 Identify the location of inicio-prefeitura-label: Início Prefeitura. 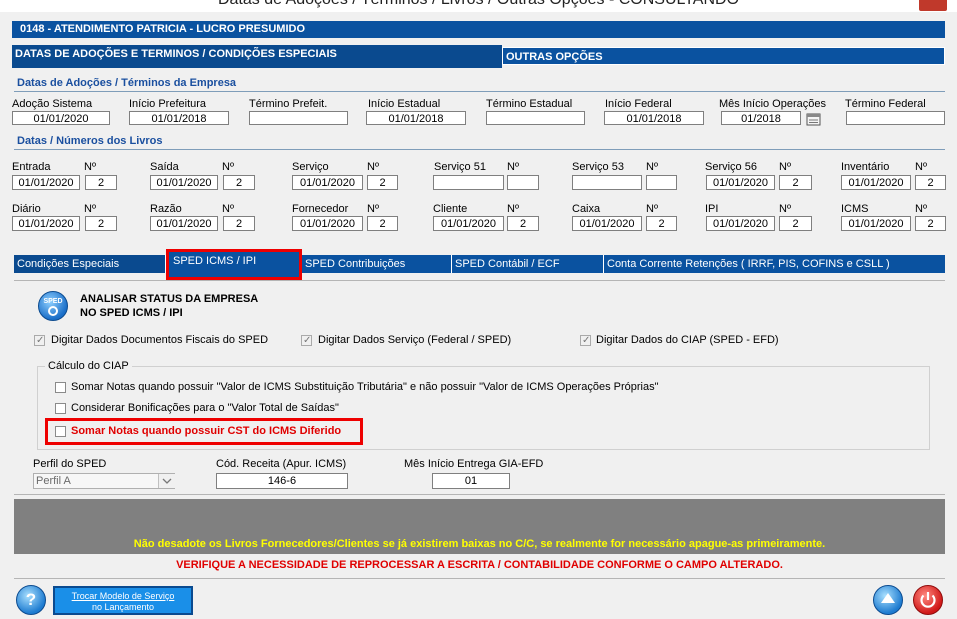
(168, 104).